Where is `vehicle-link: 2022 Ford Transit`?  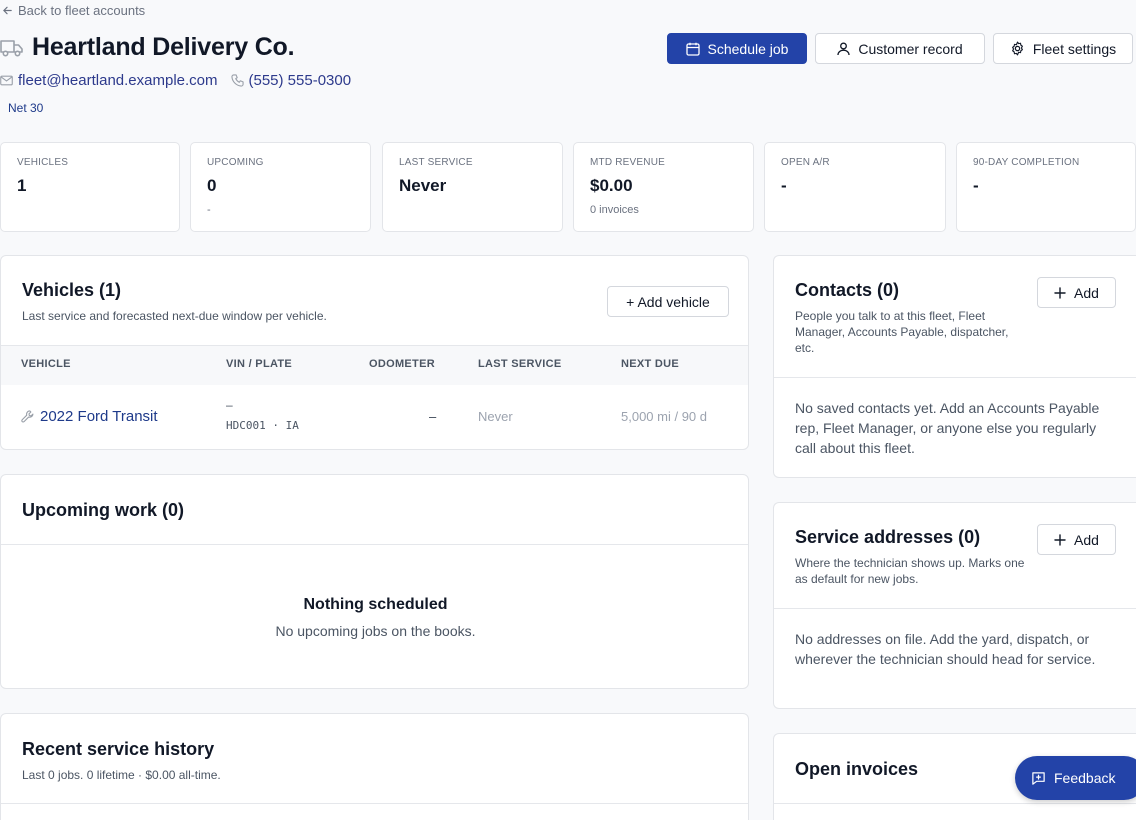 vehicle-link: 2022 Ford Transit is located at coordinates (89, 416).